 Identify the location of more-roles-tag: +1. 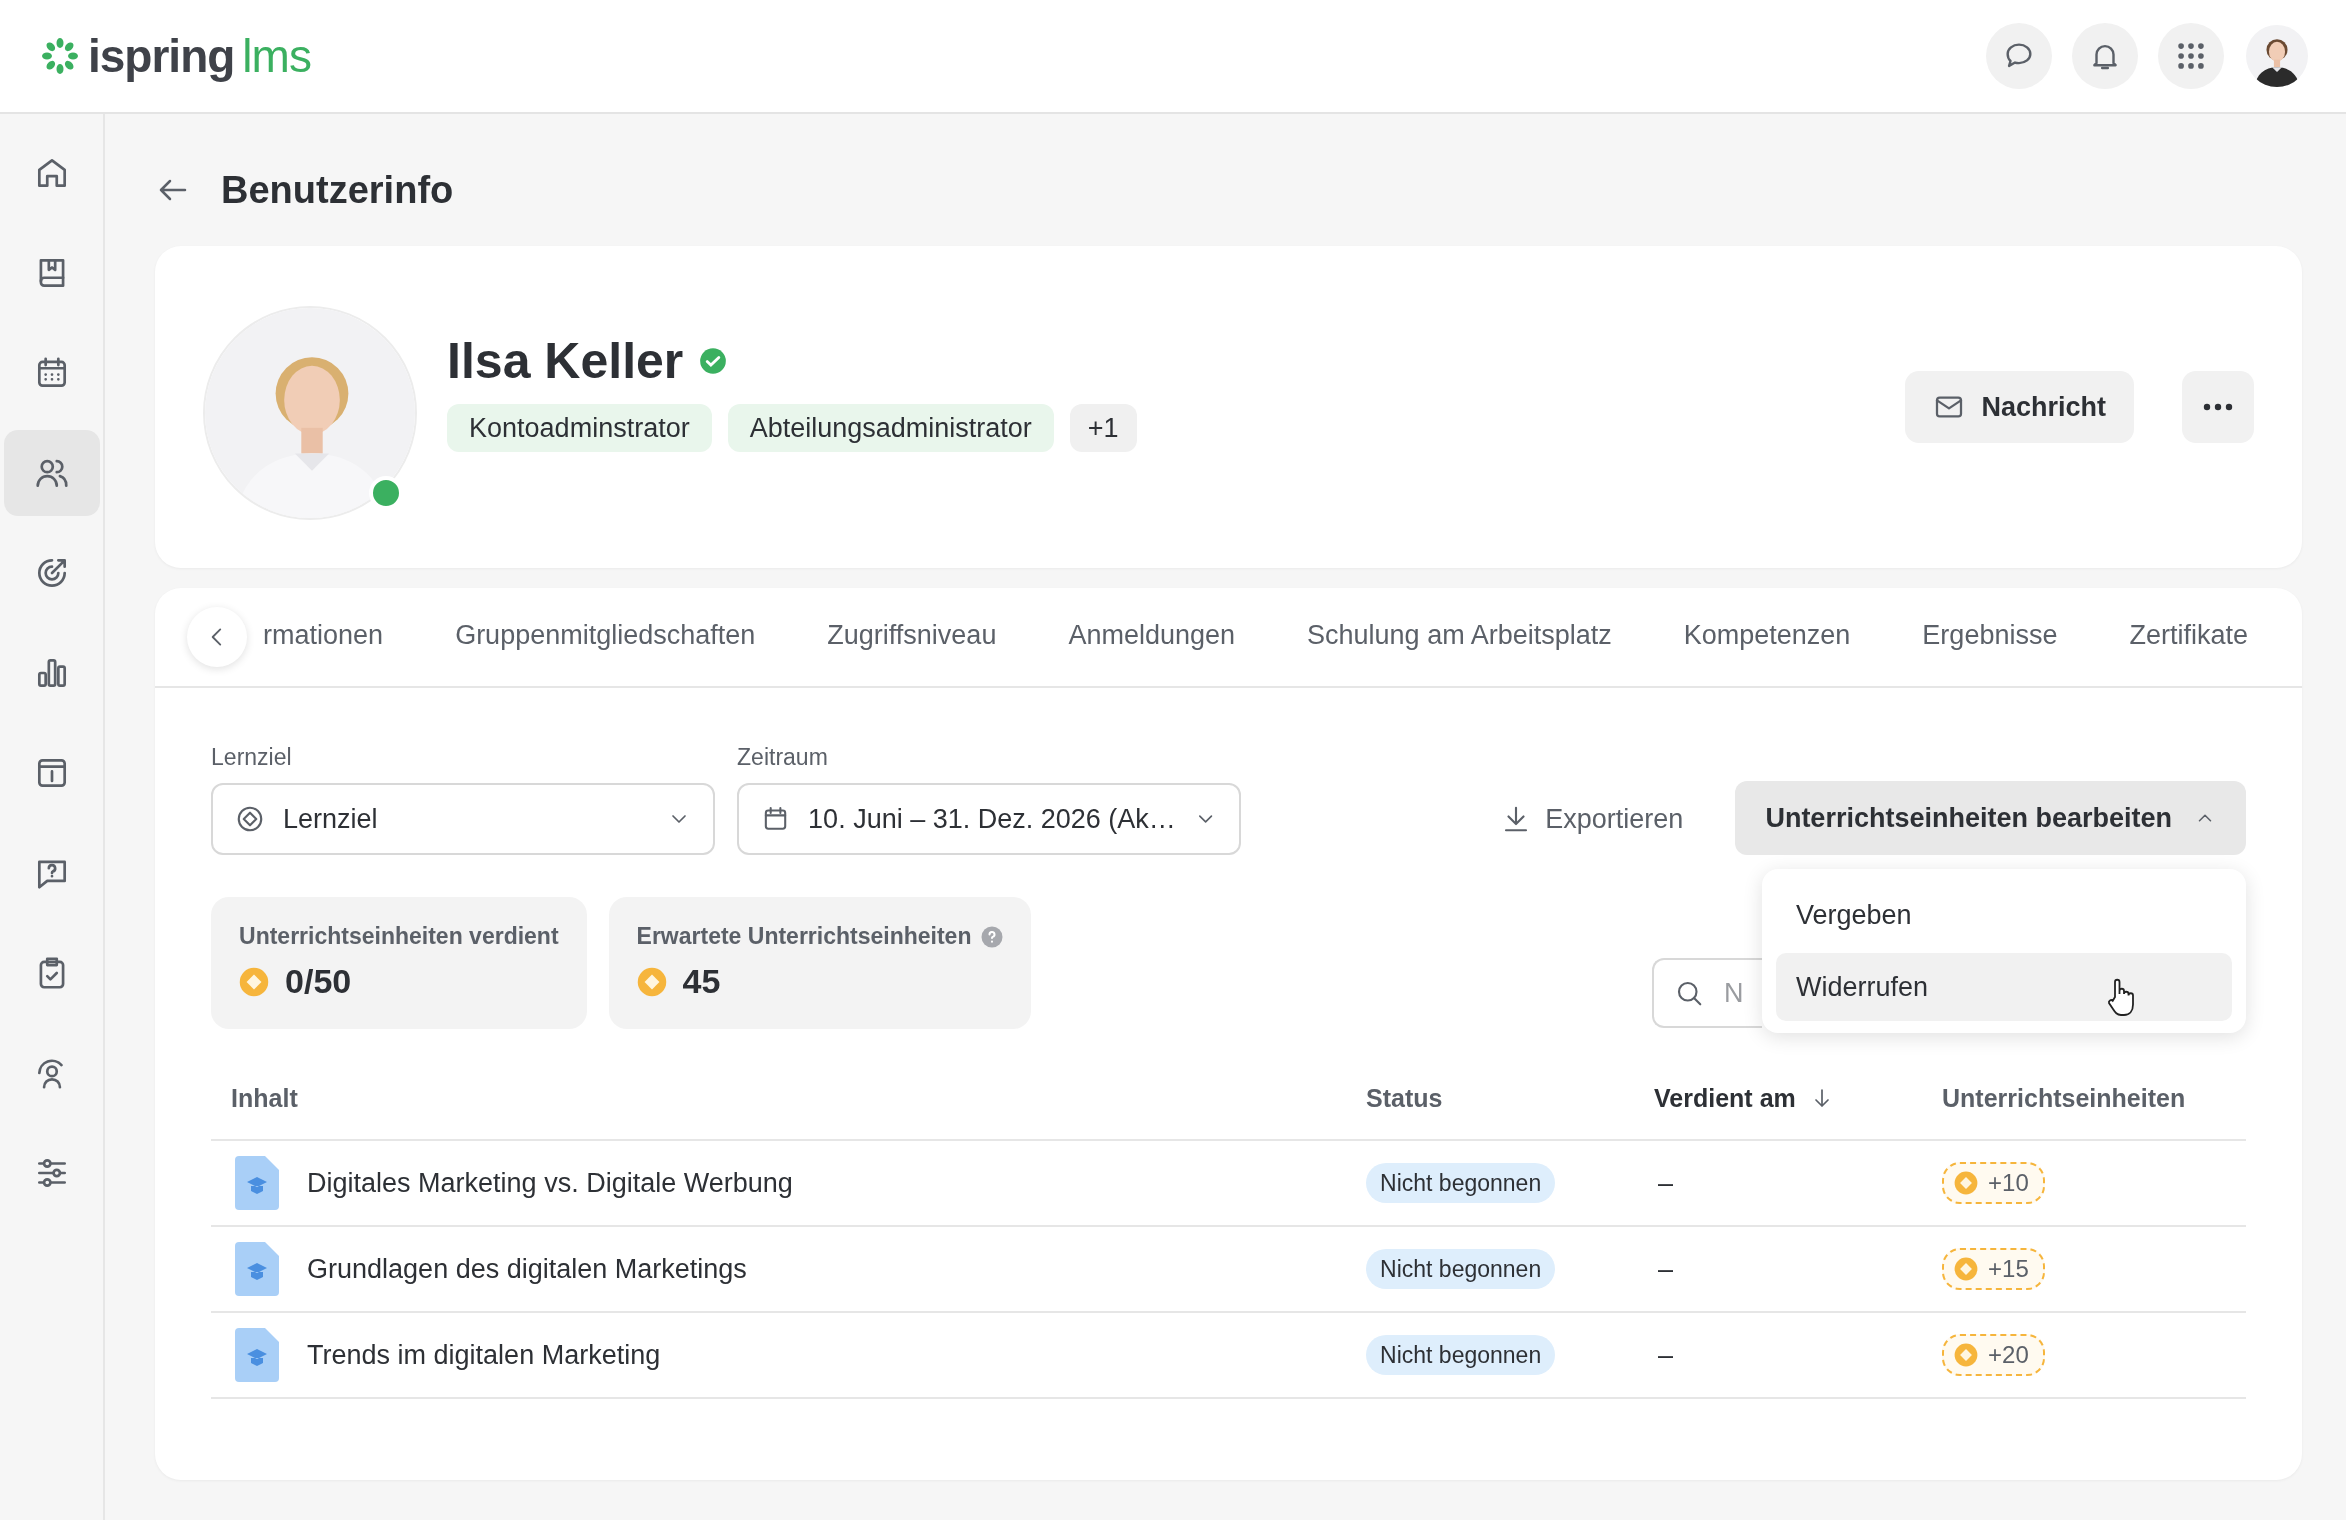
(1103, 428).